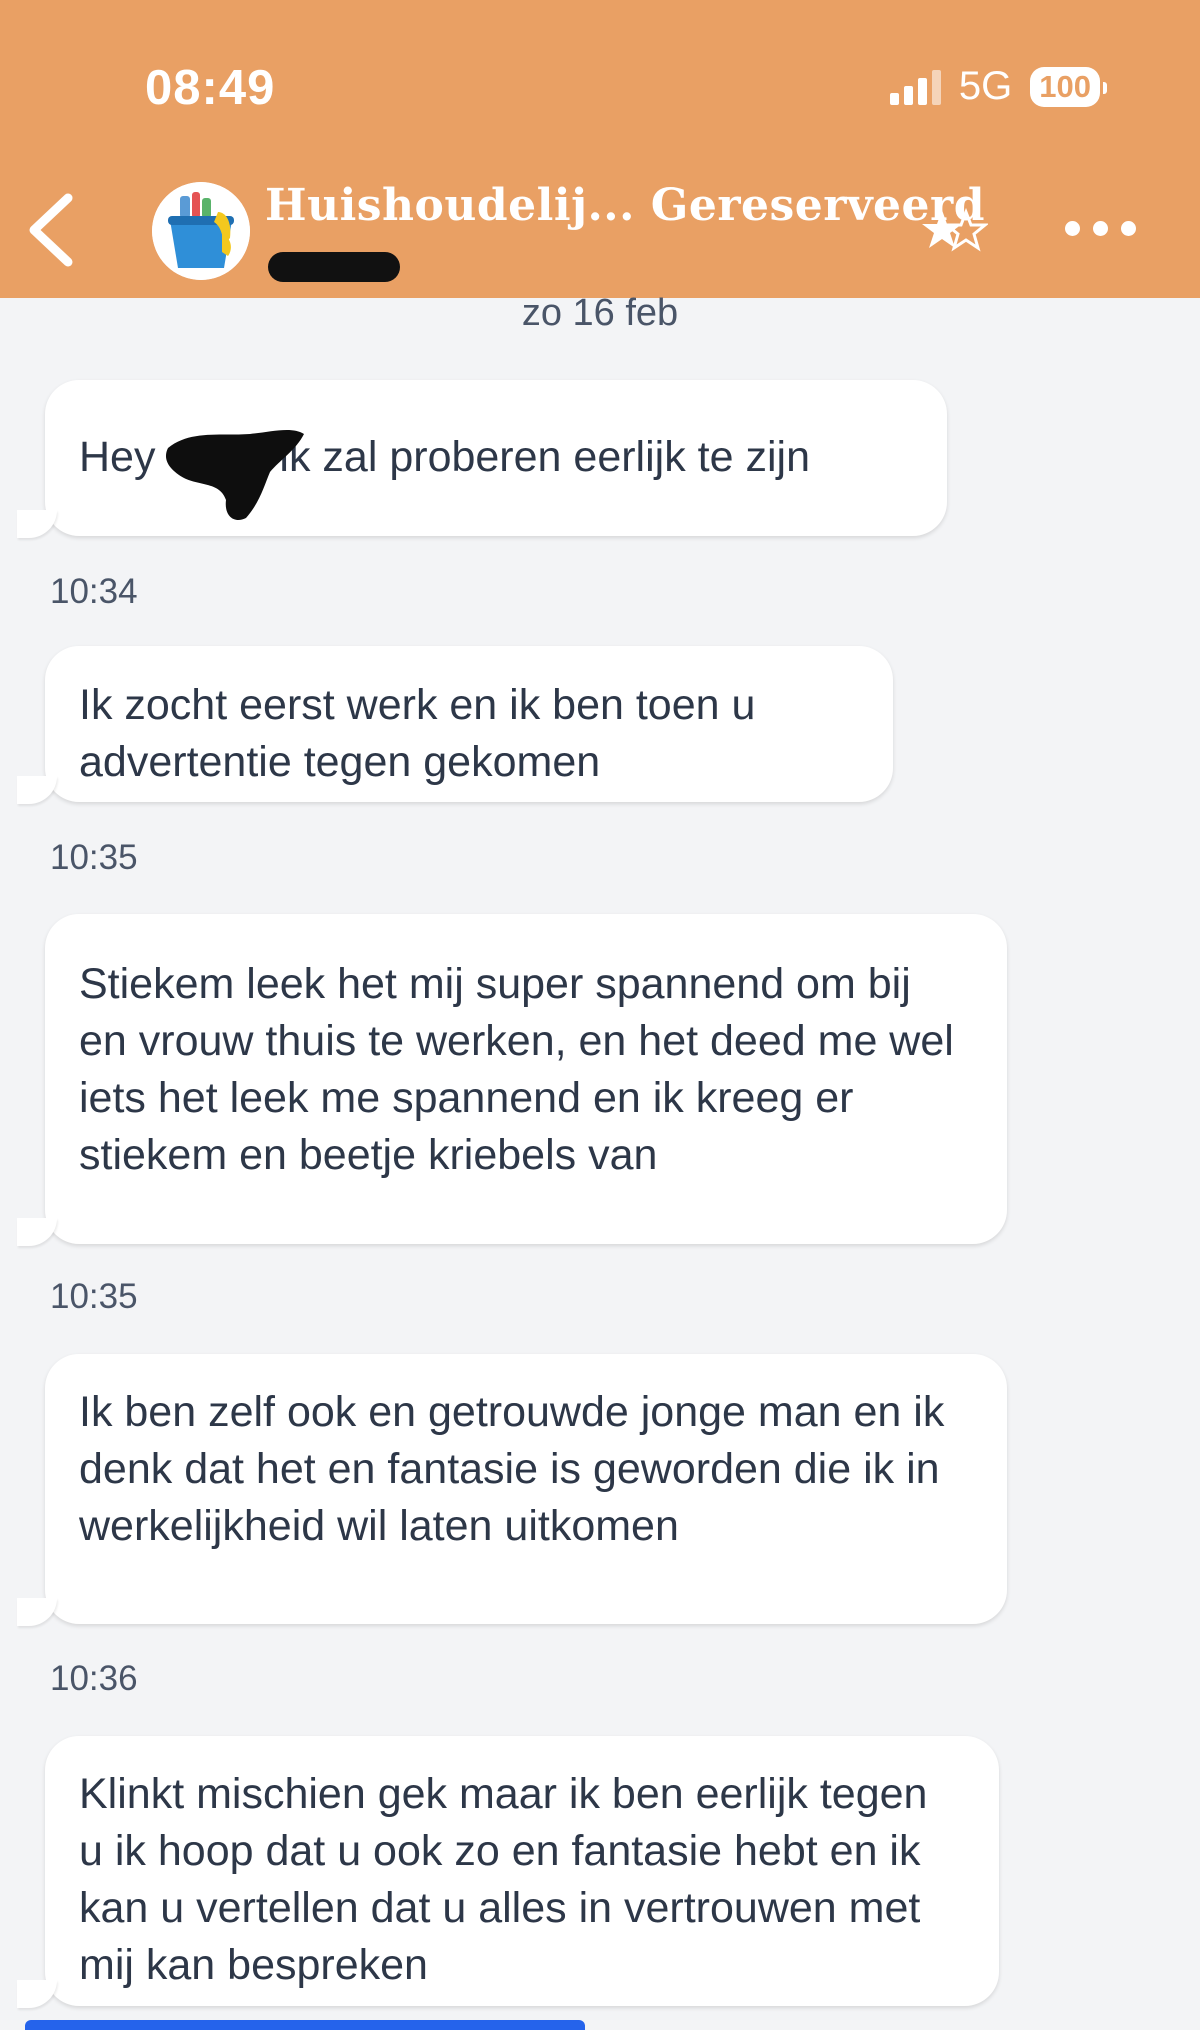  I want to click on more-options-icon, so click(1100, 228).